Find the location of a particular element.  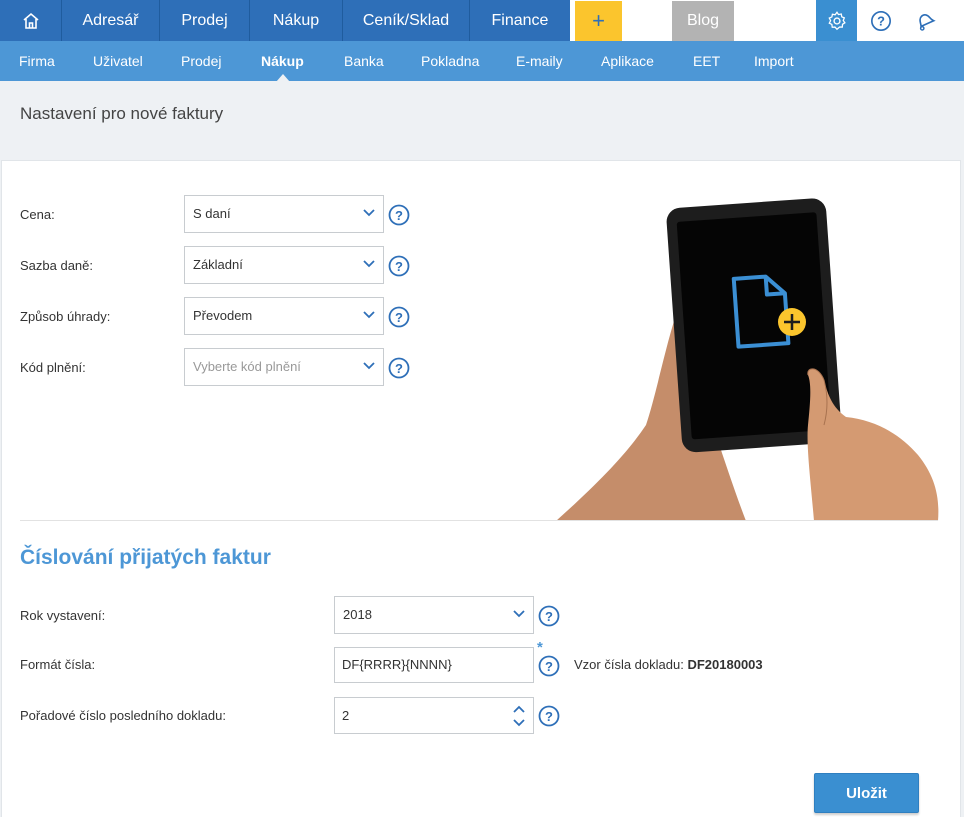

numbering-section-title: Číslování přijatých faktur is located at coordinates (145, 557).